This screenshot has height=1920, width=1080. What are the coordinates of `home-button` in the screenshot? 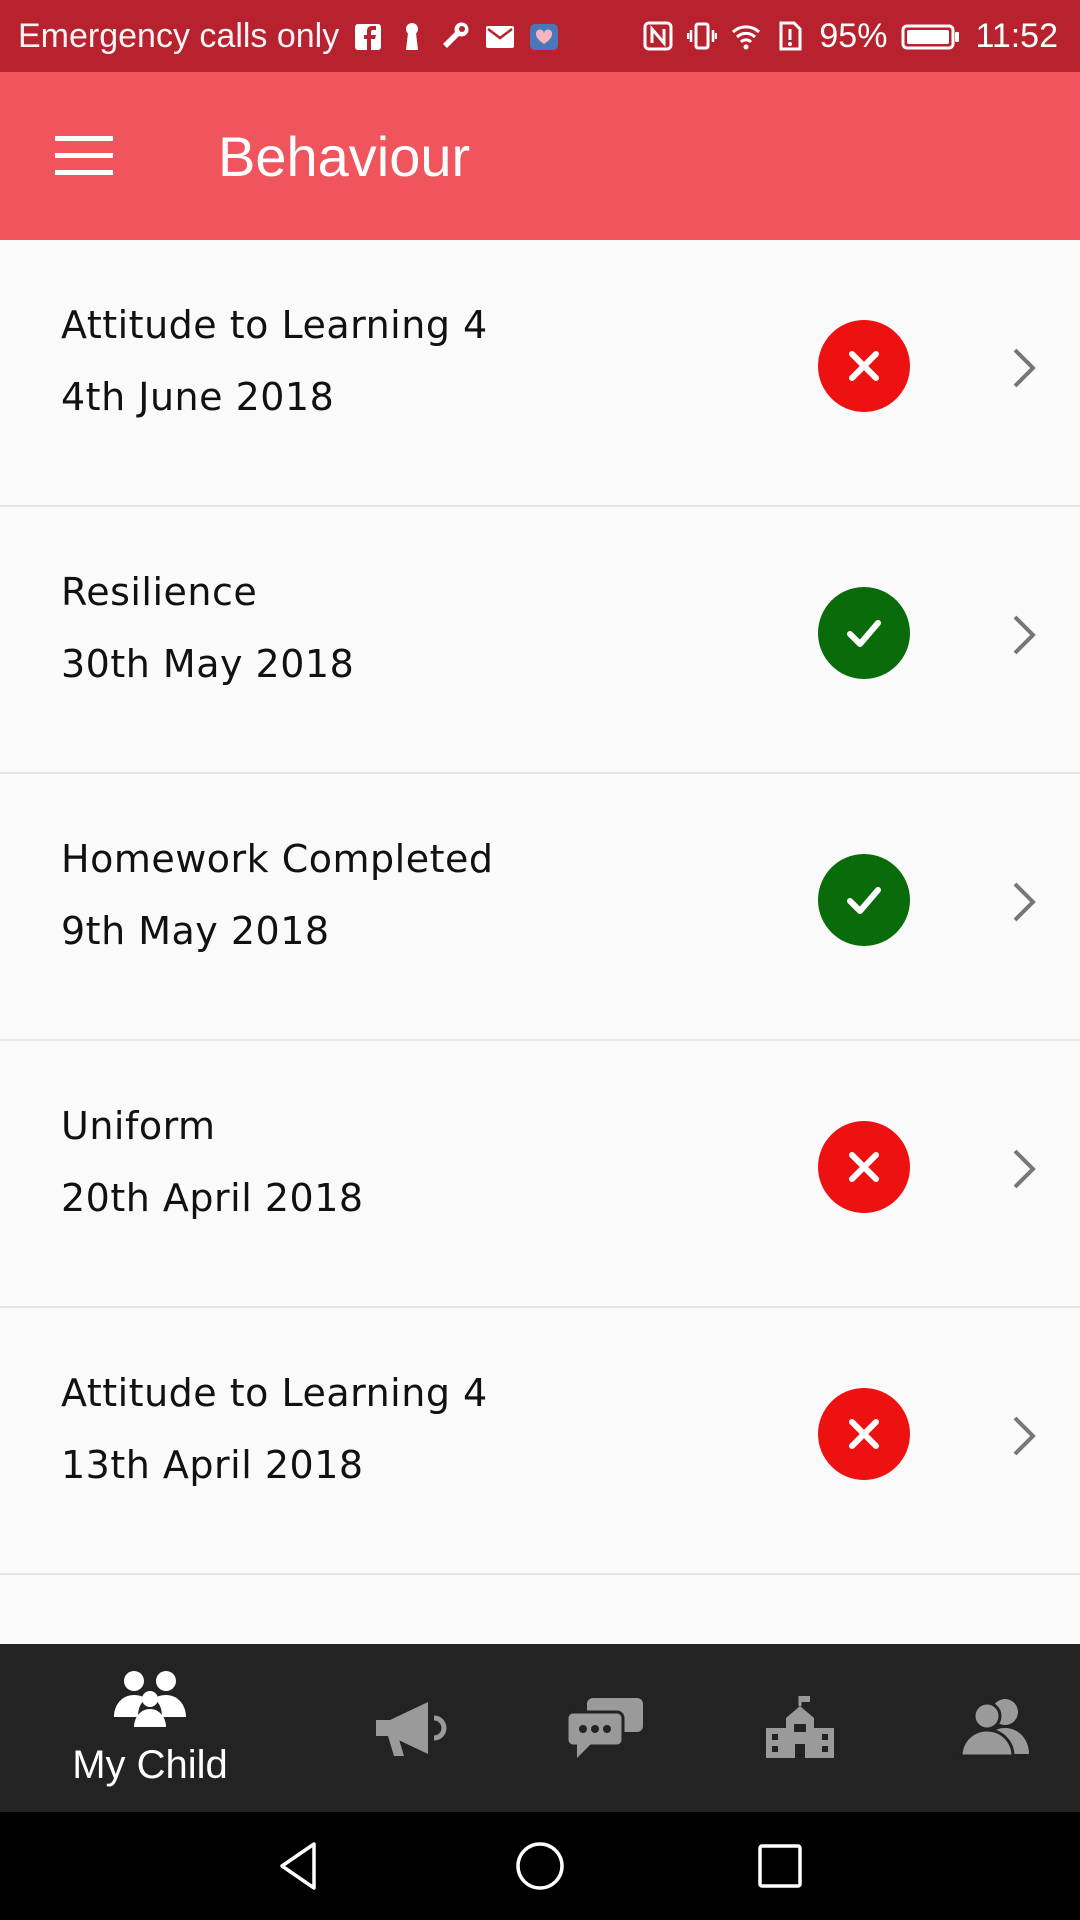 It's located at (540, 1866).